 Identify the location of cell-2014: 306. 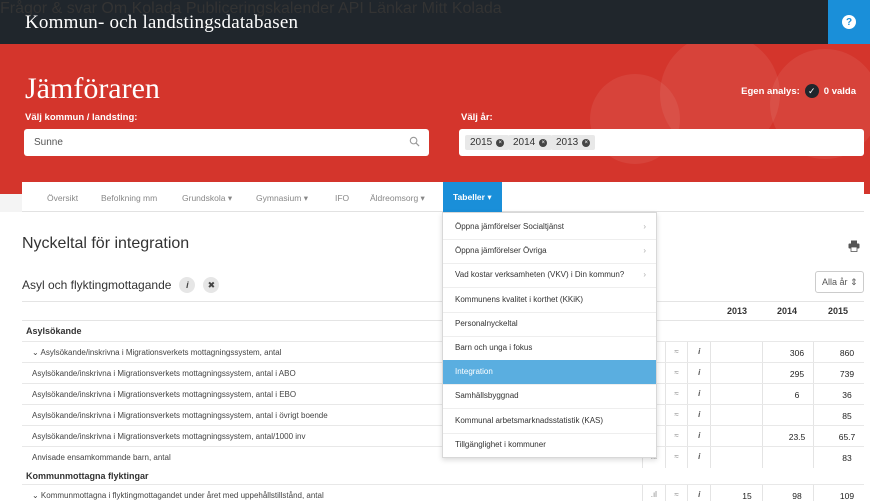
(797, 353).